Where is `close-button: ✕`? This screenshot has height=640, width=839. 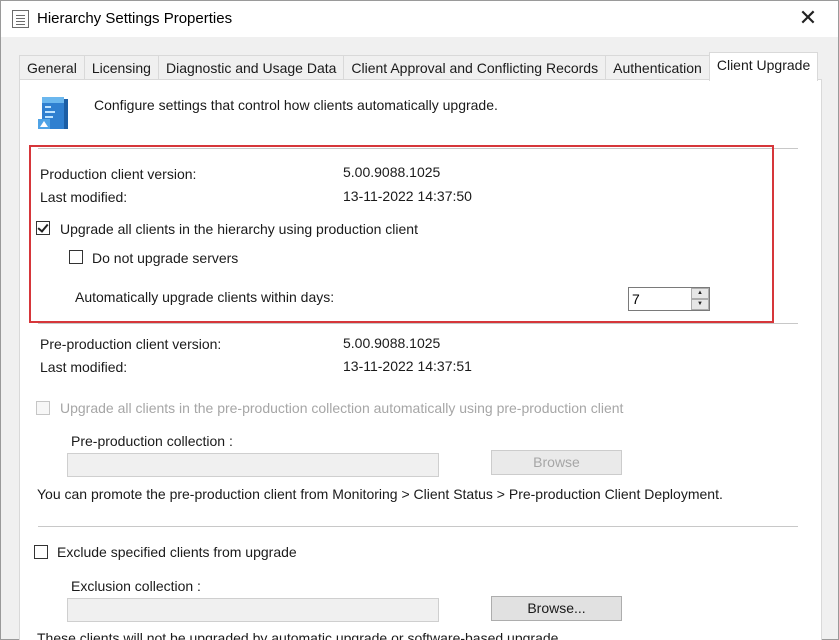 close-button: ✕ is located at coordinates (808, 18).